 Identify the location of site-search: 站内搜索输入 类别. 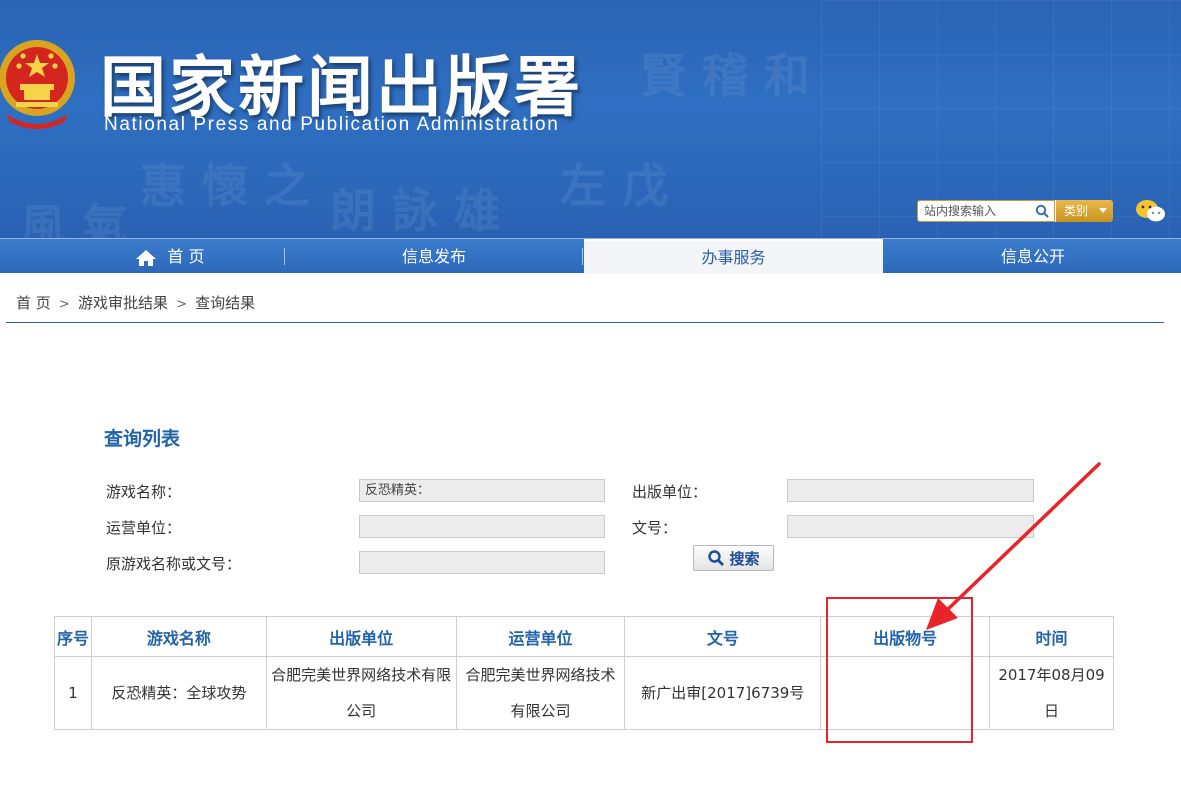
(1015, 211).